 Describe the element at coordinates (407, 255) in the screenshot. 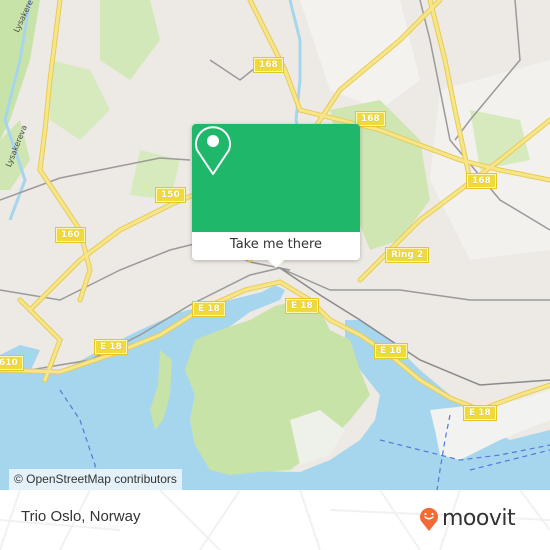

I see `road-shield-ring2: Ring 2` at that location.